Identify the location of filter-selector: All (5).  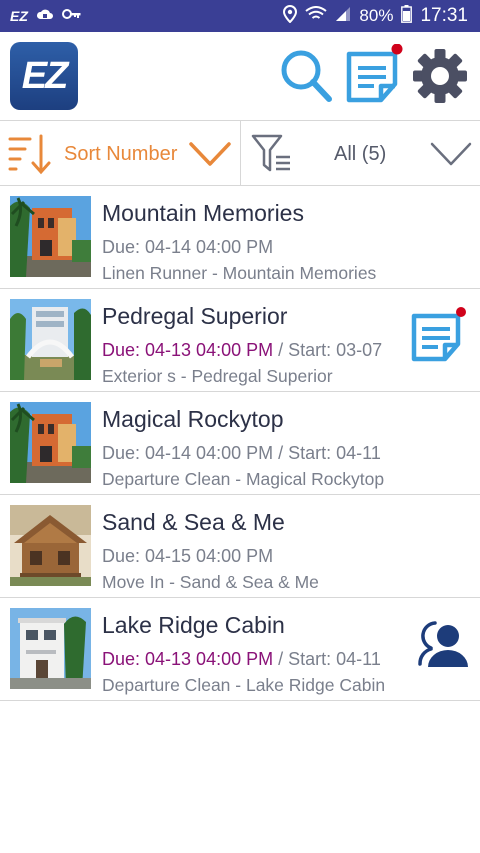
(360, 153).